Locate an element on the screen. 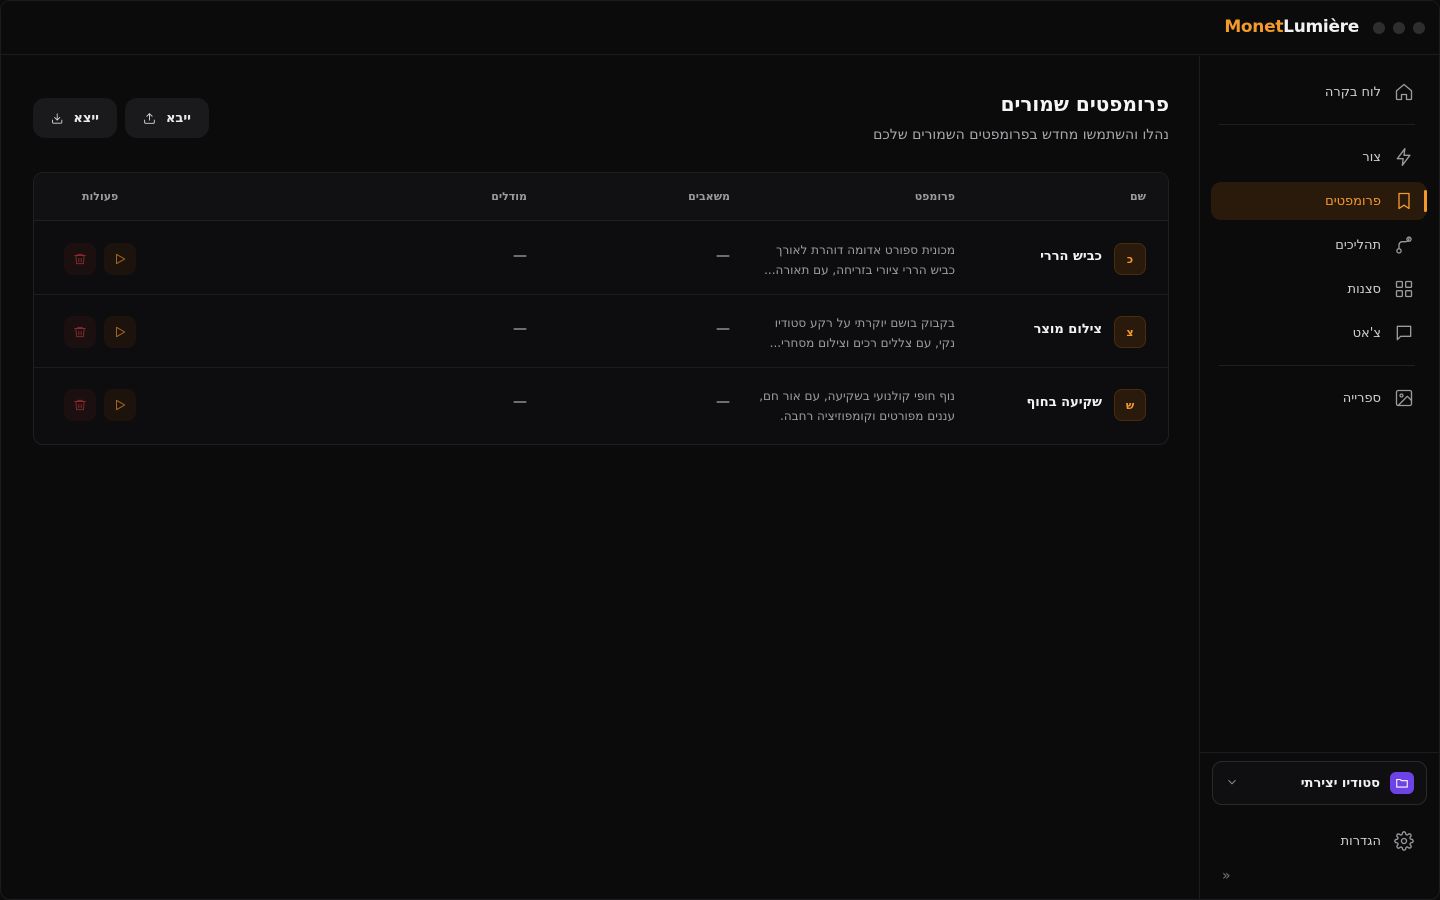 This screenshot has height=900, width=1440. workspace-label: סטודיו יצירתי is located at coordinates (1340, 783).